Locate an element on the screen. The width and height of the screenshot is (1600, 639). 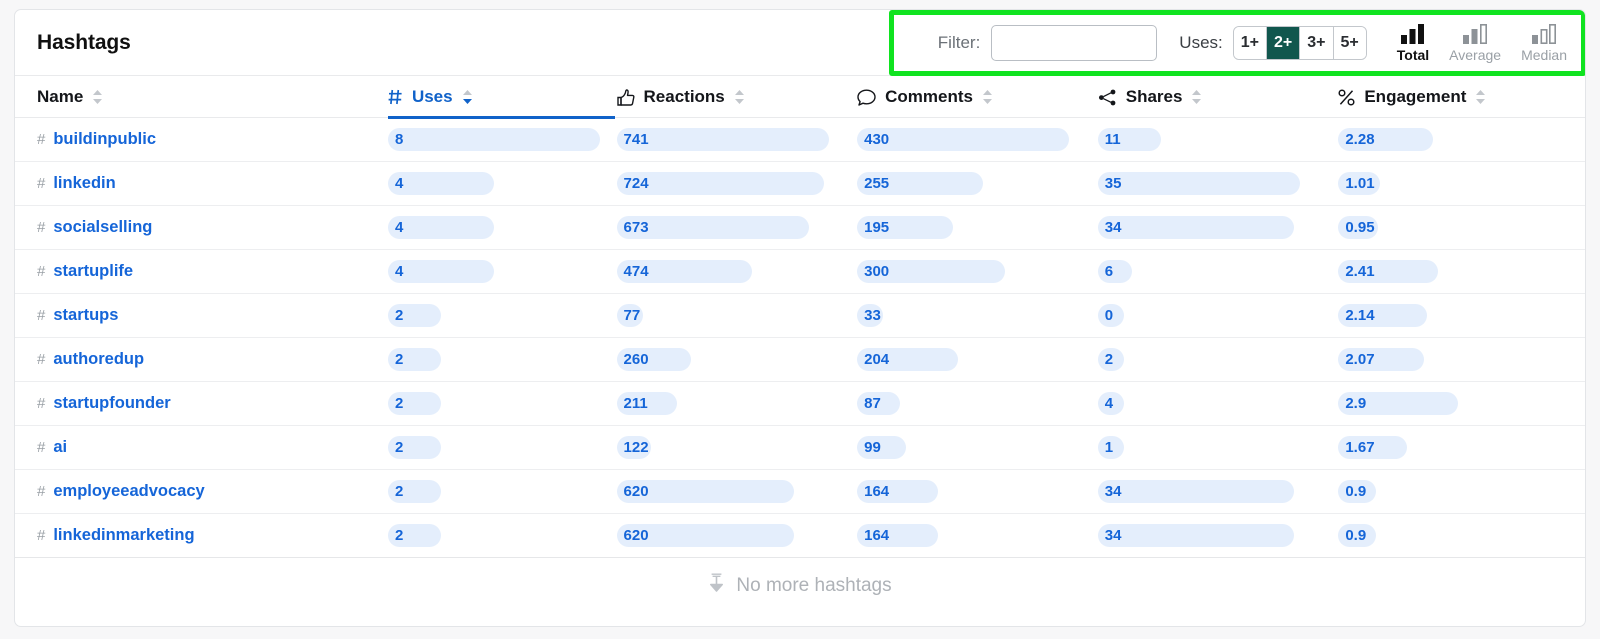
column-header-reactions: Reactions is located at coordinates (737, 97).